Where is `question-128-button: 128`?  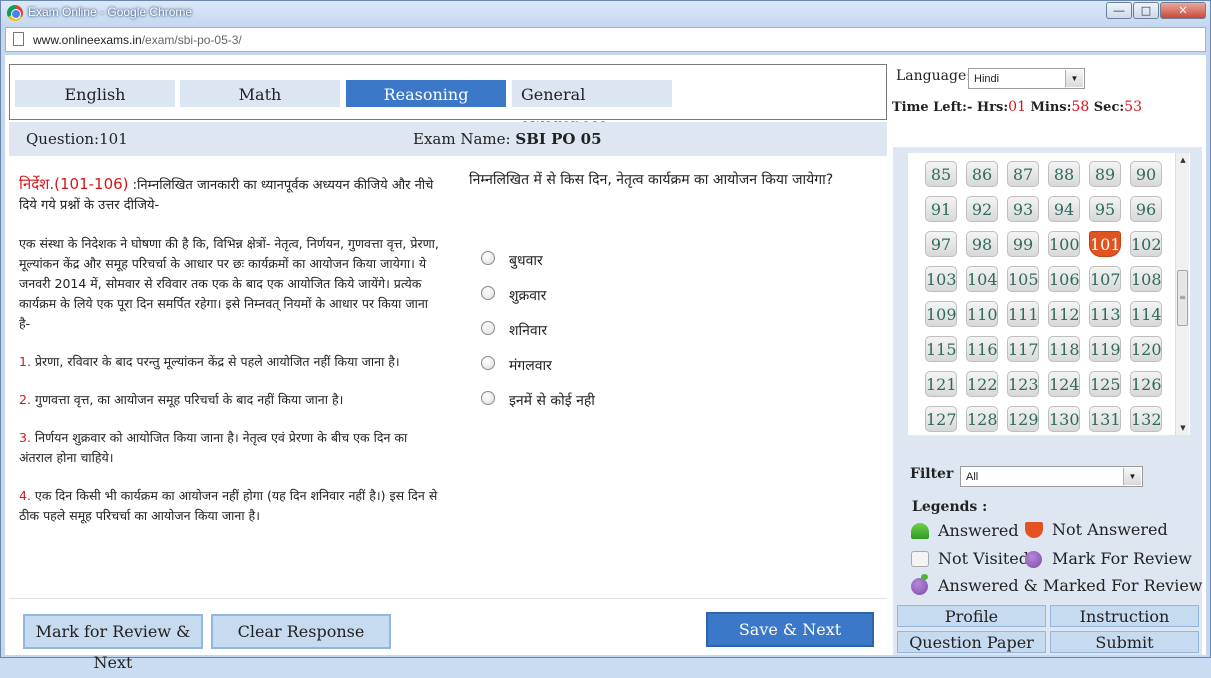
question-128-button: 128 is located at coordinates (982, 419).